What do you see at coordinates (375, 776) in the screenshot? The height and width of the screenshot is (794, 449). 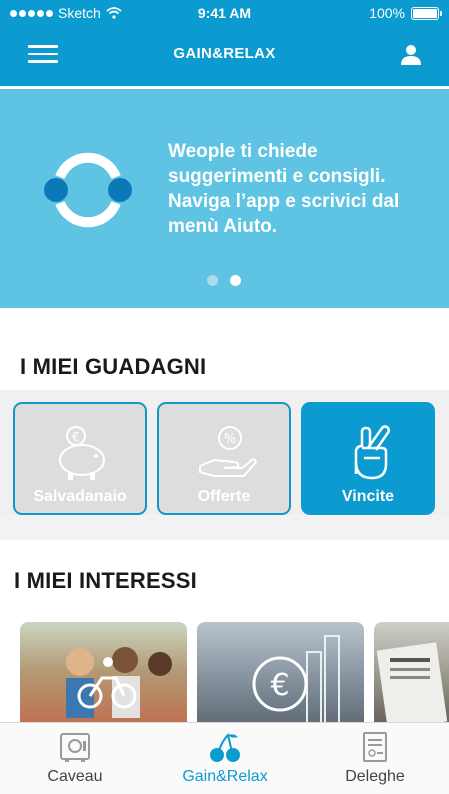 I see `tab-label: Deleghe` at bounding box center [375, 776].